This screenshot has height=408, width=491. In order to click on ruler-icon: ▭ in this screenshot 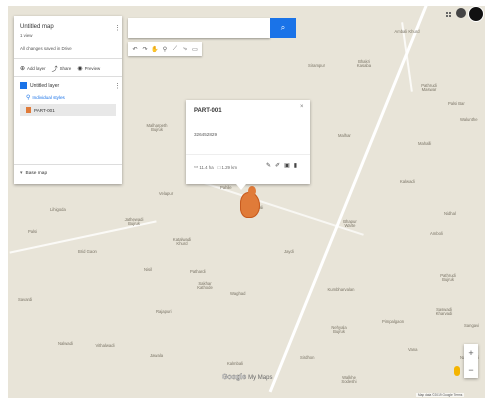, I will do `click(195, 49)`.